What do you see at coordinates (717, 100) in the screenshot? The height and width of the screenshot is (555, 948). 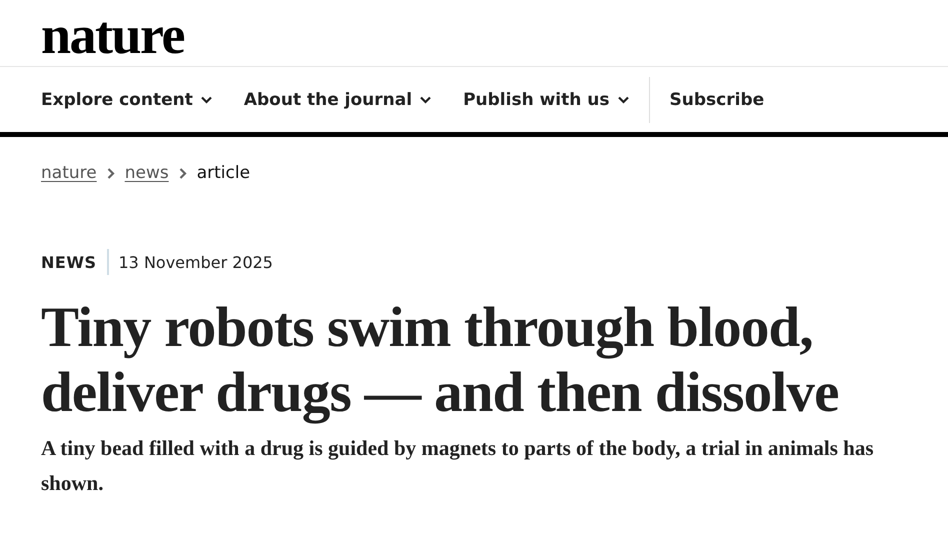 I see `subscribe-link: Subscribe` at bounding box center [717, 100].